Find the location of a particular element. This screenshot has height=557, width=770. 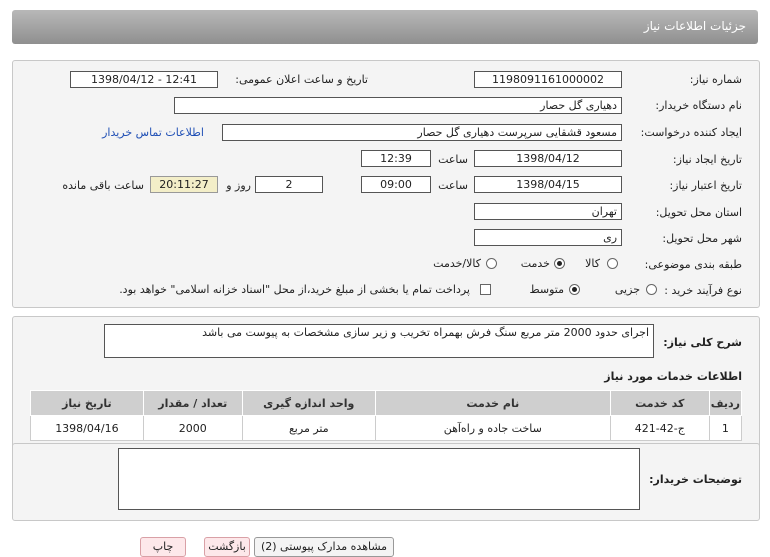

city-field: ری is located at coordinates (548, 237).